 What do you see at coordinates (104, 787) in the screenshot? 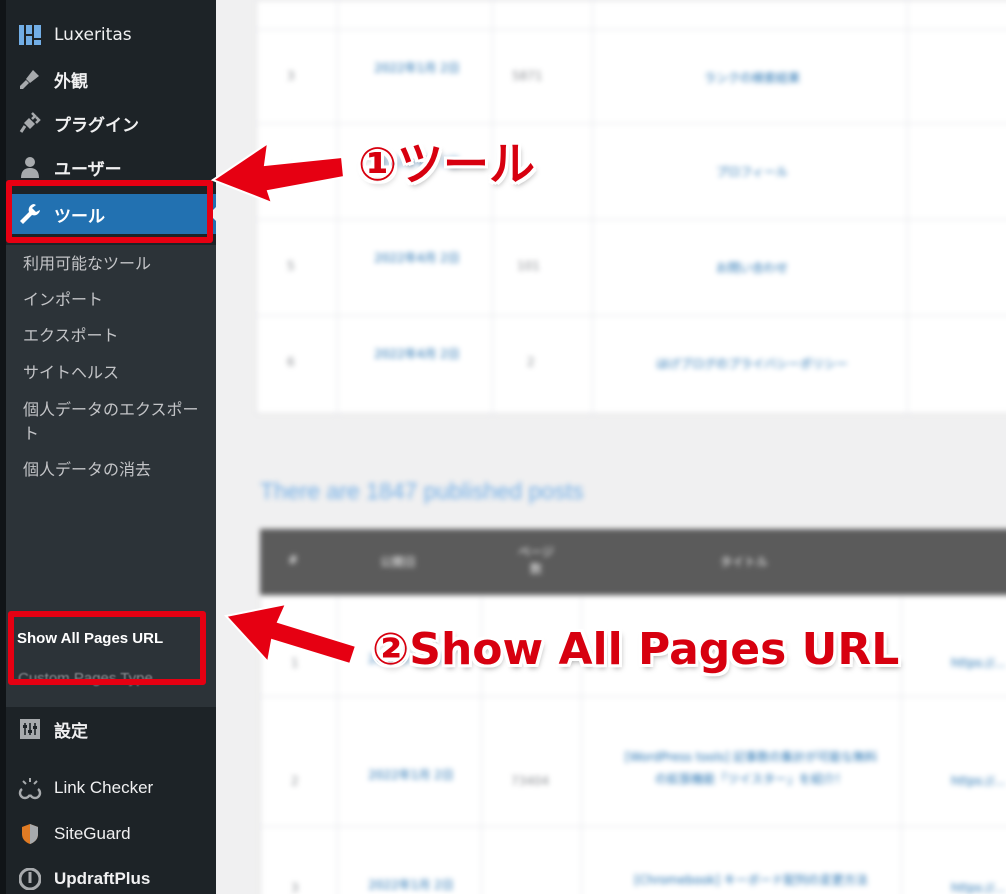
I see `sidebar-item-label: Link Checker` at bounding box center [104, 787].